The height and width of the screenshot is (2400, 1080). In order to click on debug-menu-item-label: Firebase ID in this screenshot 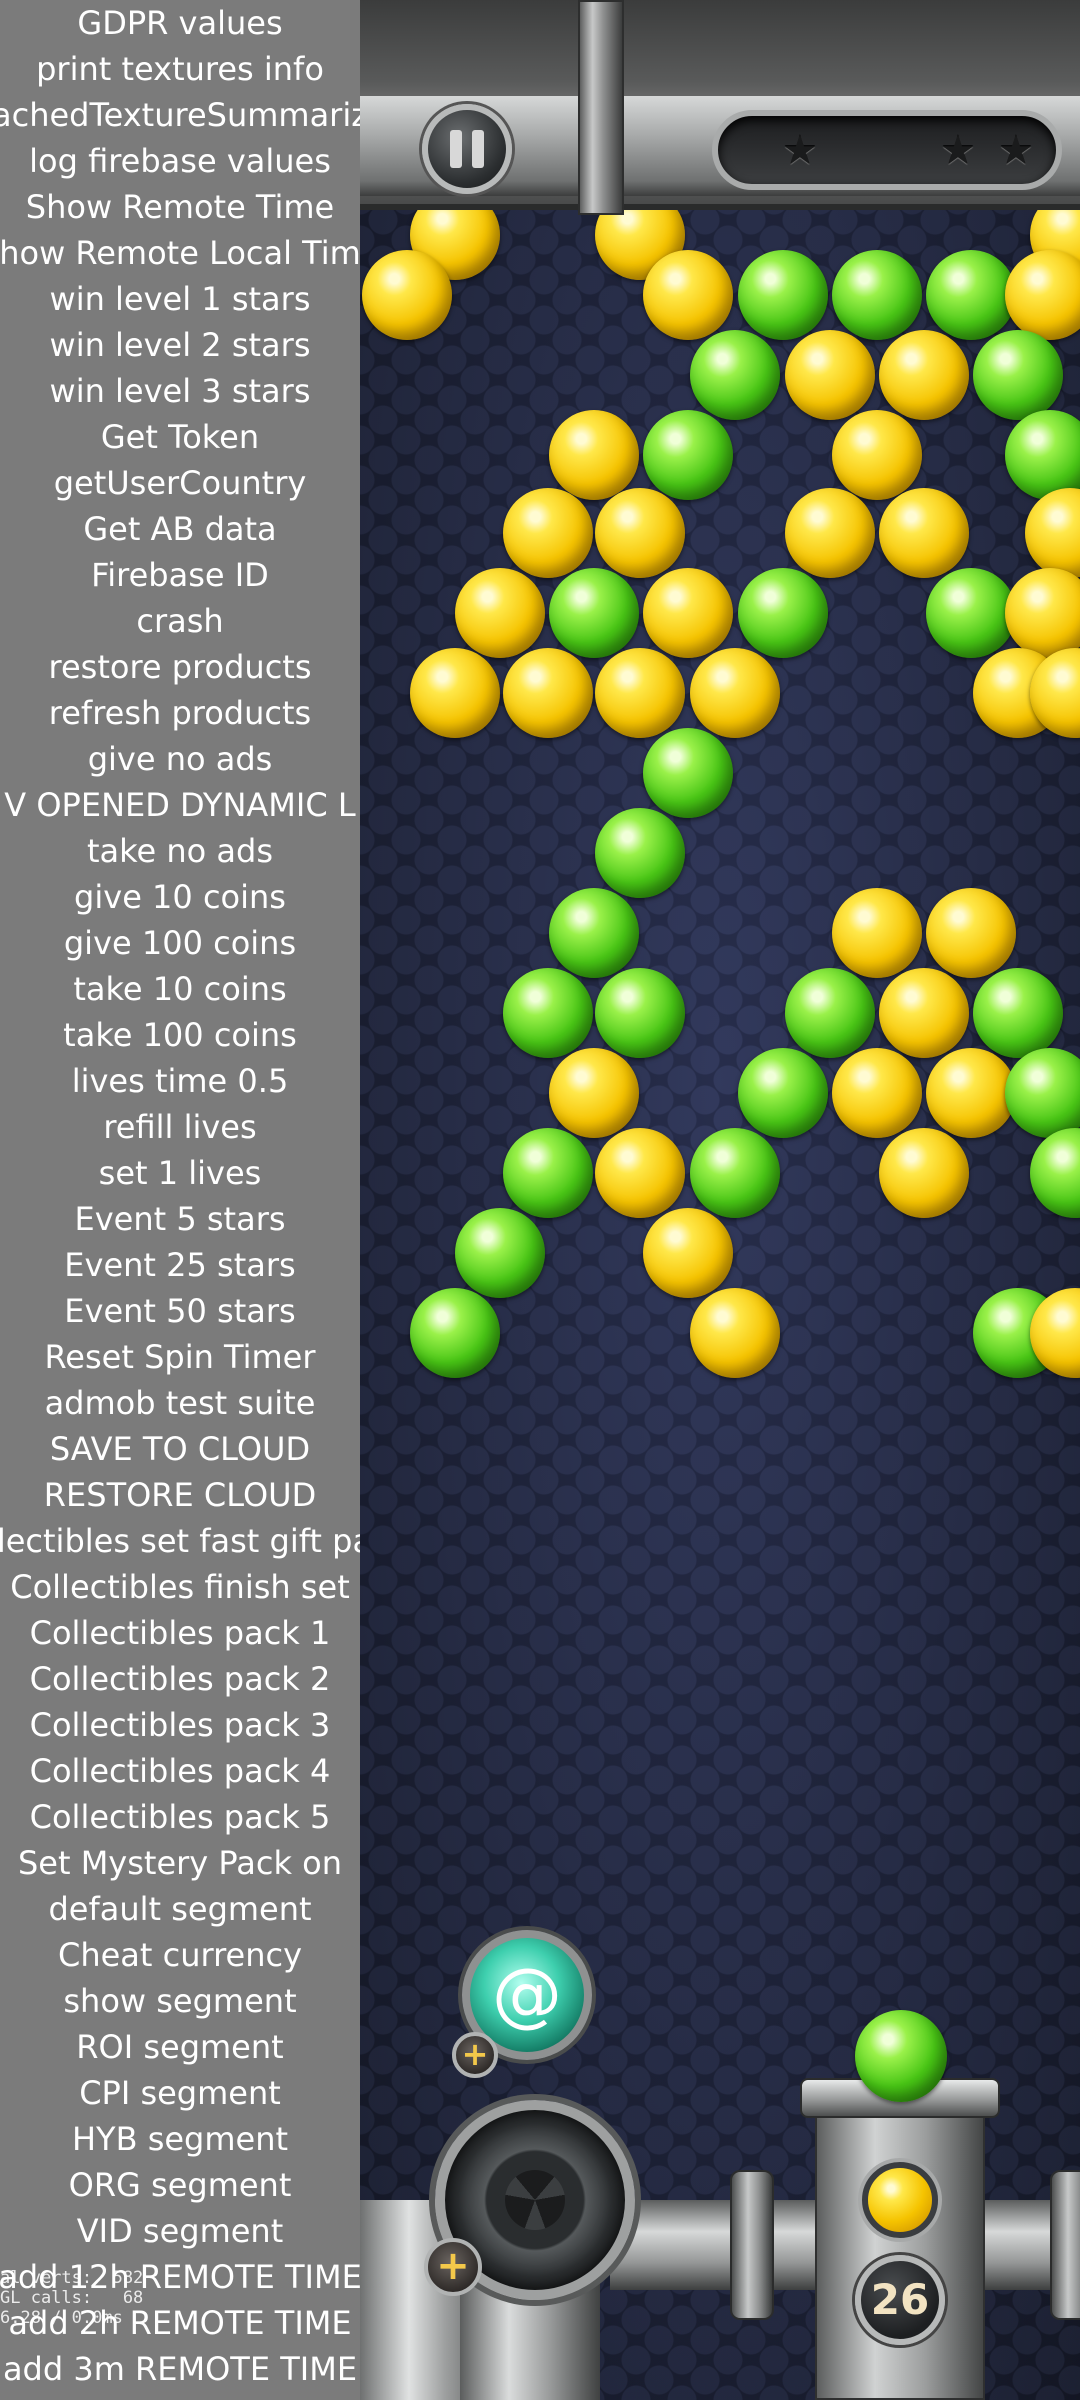, I will do `click(180, 575)`.